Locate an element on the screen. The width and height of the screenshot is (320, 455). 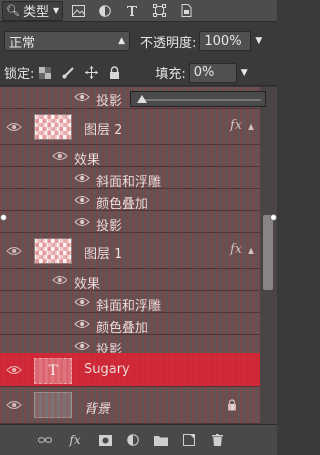
filter-type-label: 类型 is located at coordinates (35, 12).